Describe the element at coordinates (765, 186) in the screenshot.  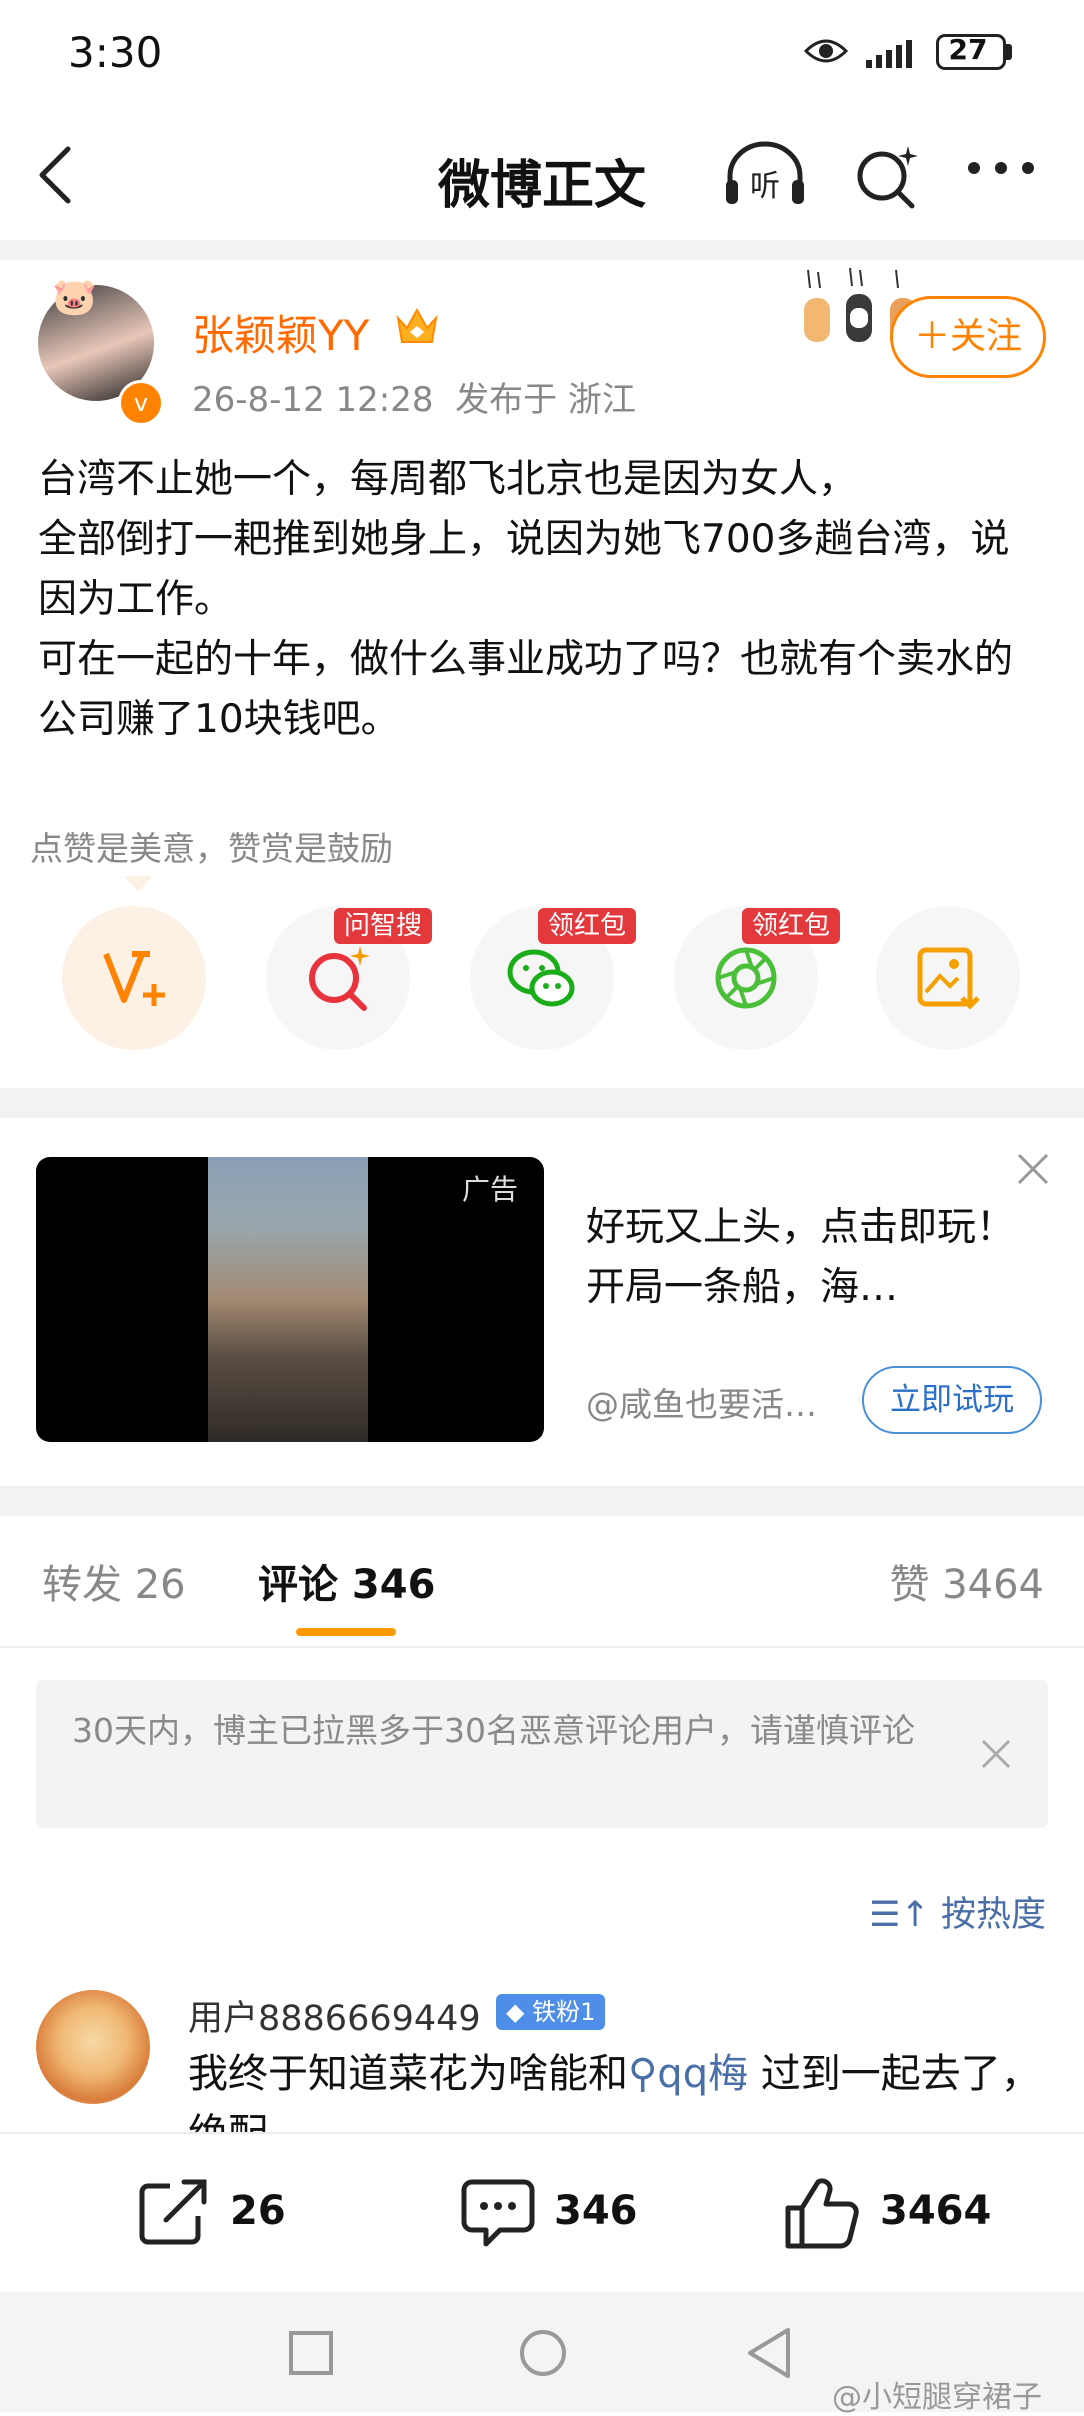
I see `listen-label: 听` at that location.